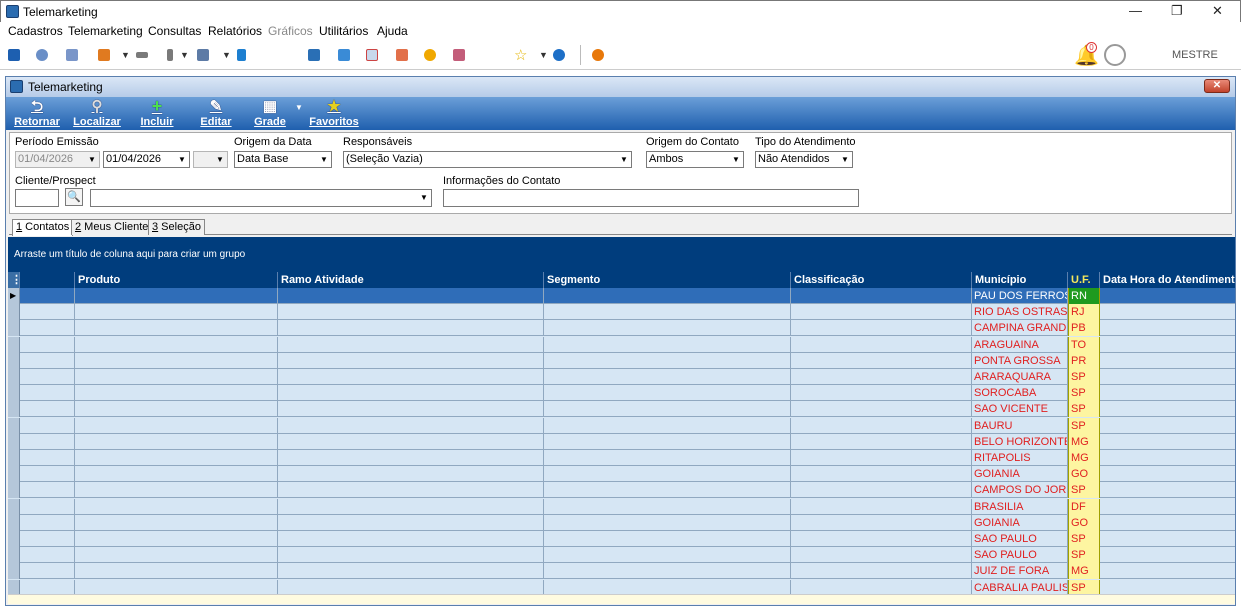 The image size is (1241, 606). Describe the element at coordinates (1084, 344) in the screenshot. I see `cell-uf: TO` at that location.